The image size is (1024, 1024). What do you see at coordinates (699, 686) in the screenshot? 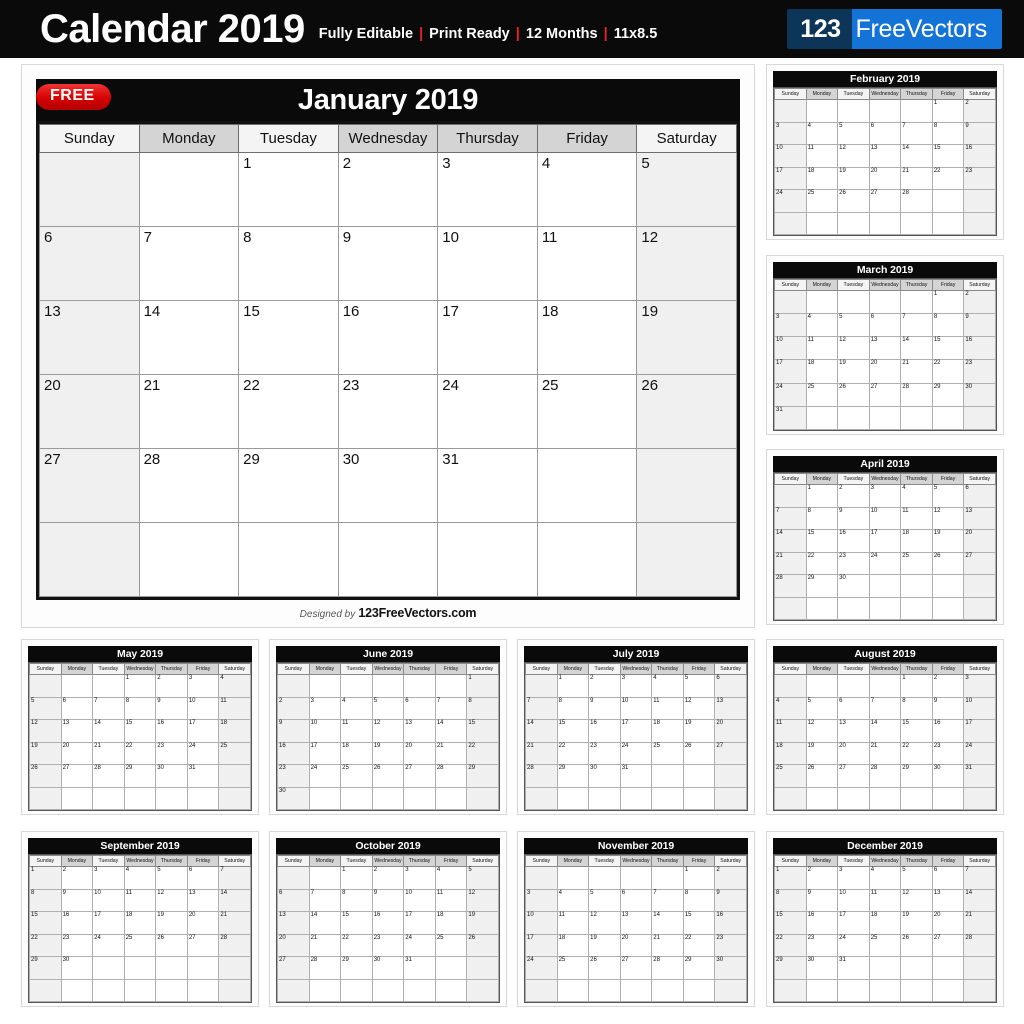
I see `calendar-day-cell: 5` at bounding box center [699, 686].